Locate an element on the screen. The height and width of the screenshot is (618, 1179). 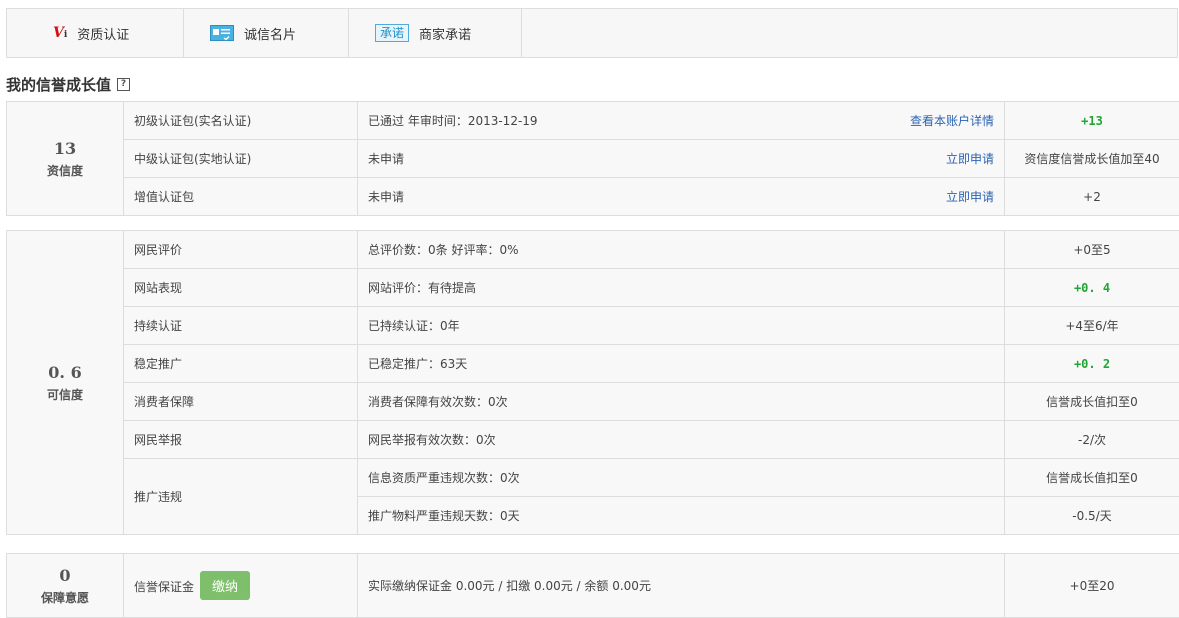
view-account-details-link: 查看本账户详情 is located at coordinates (952, 120).